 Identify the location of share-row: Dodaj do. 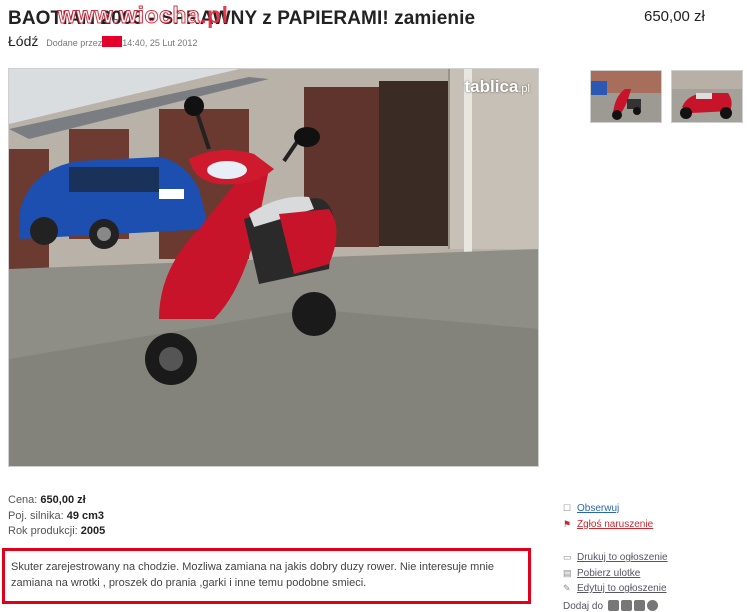
(610, 606).